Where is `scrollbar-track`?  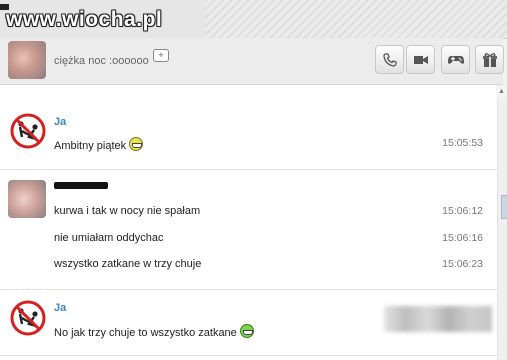 scrollbar-track is located at coordinates (502, 229).